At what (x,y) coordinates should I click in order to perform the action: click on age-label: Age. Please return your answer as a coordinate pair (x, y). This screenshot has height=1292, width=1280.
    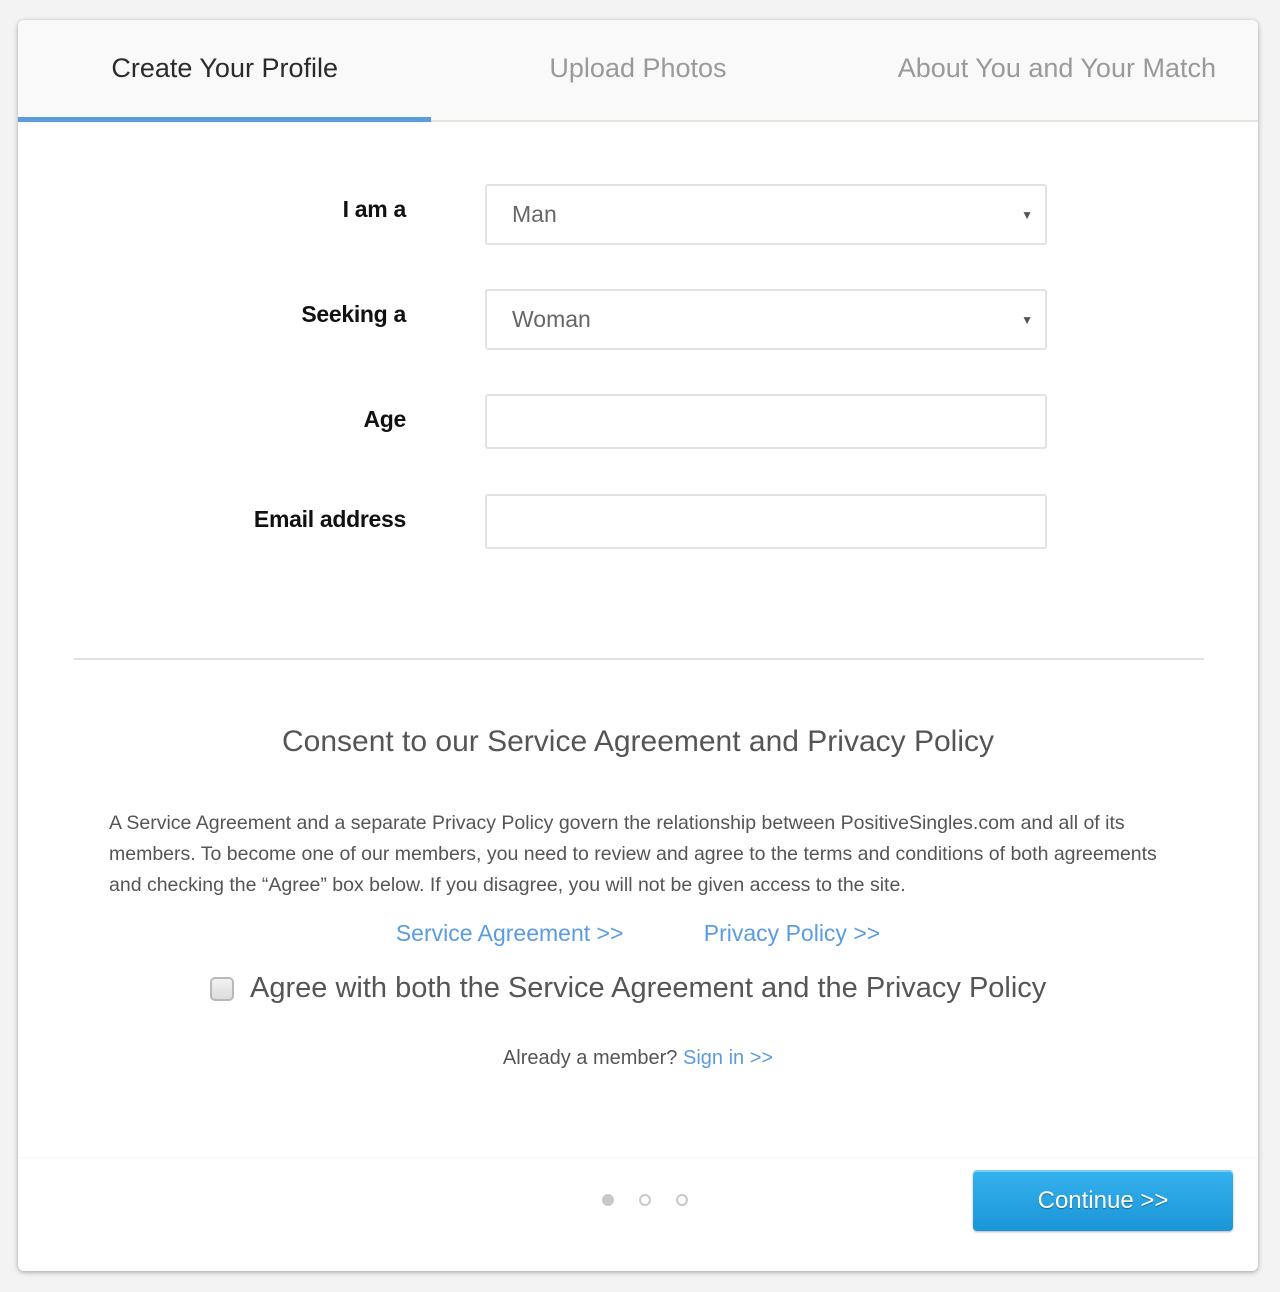
    Looking at the image, I should click on (384, 419).